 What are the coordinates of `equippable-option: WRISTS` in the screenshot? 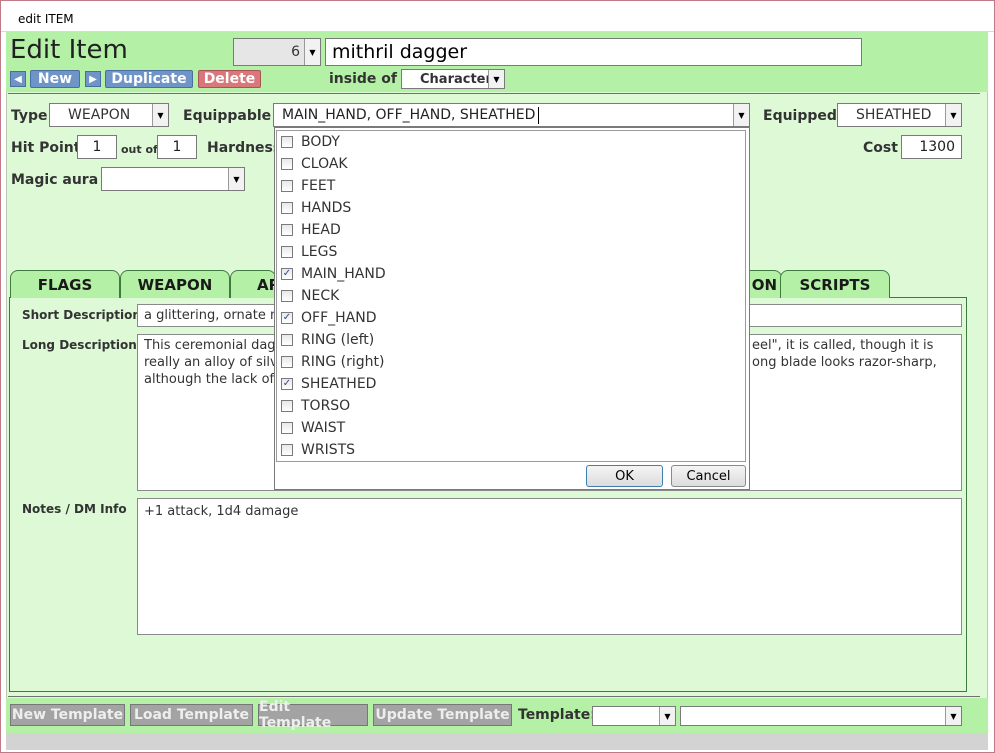 It's located at (318, 450).